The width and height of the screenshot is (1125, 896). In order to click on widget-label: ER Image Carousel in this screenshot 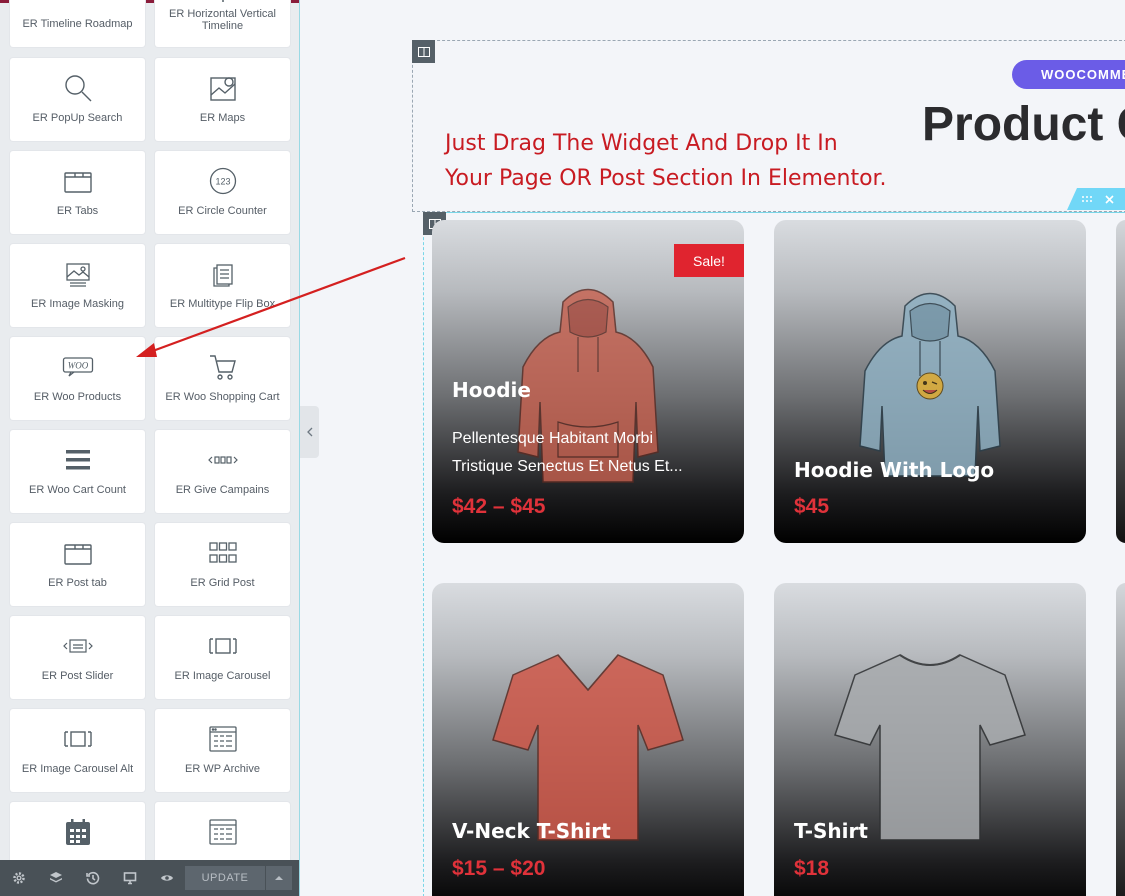, I will do `click(222, 676)`.